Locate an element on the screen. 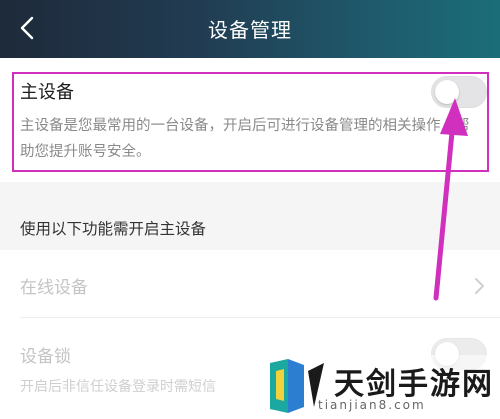  chevron-right-icon is located at coordinates (479, 286).